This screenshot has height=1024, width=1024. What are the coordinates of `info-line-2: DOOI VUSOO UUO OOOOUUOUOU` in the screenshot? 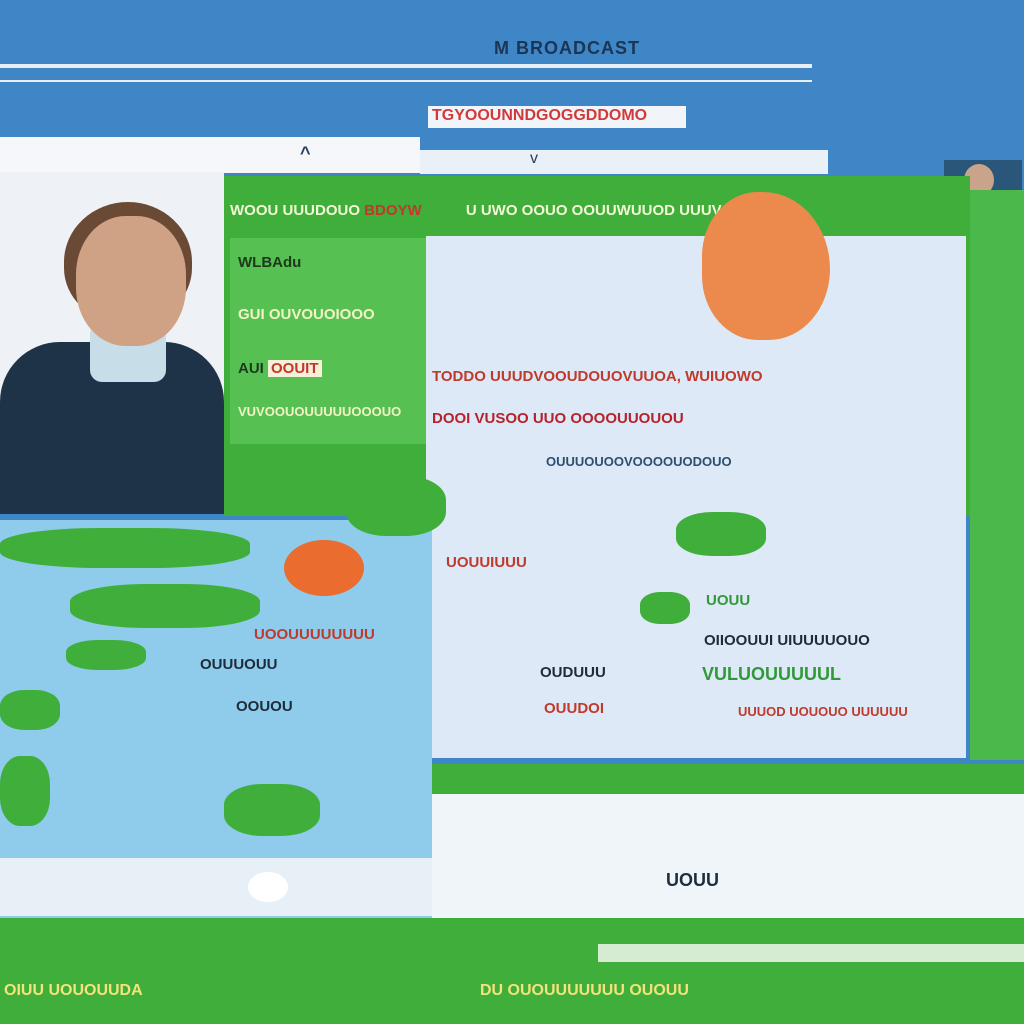 It's located at (558, 418).